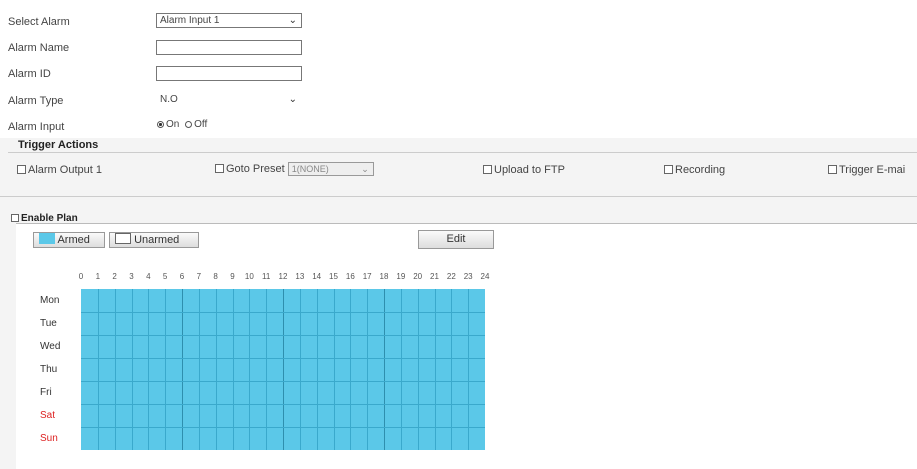 Image resolution: width=917 pixels, height=469 pixels. I want to click on alarm-type-value: N.O, so click(169, 99).